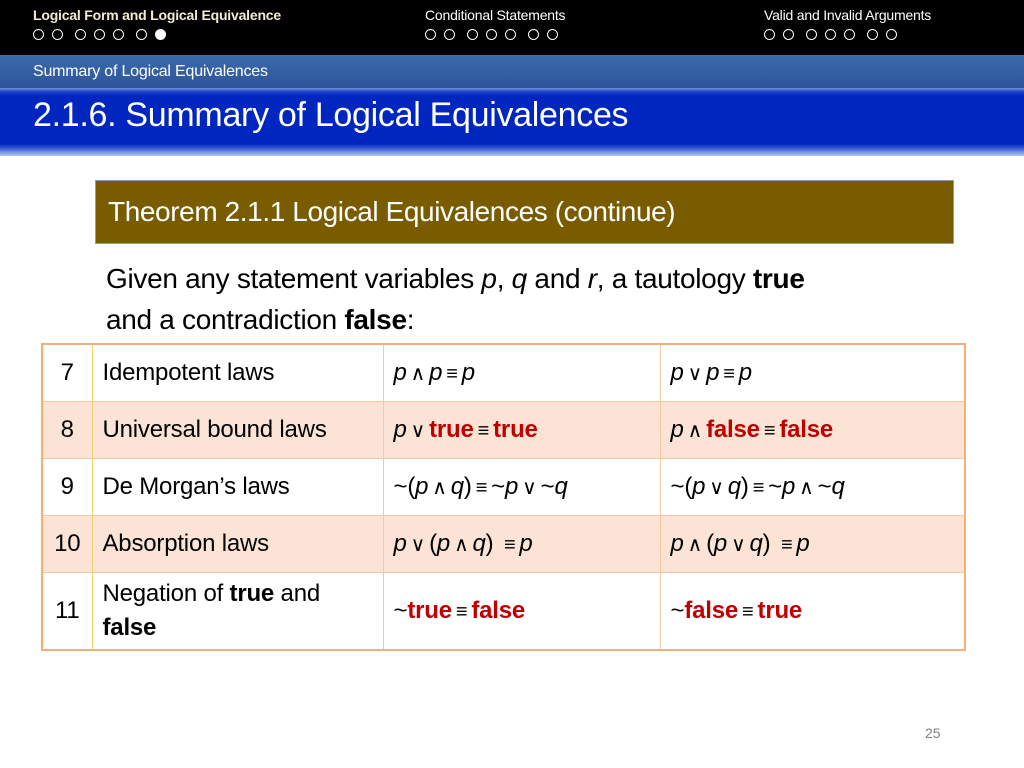  Describe the element at coordinates (237, 543) in the screenshot. I see `law-name: Absorption laws` at that location.